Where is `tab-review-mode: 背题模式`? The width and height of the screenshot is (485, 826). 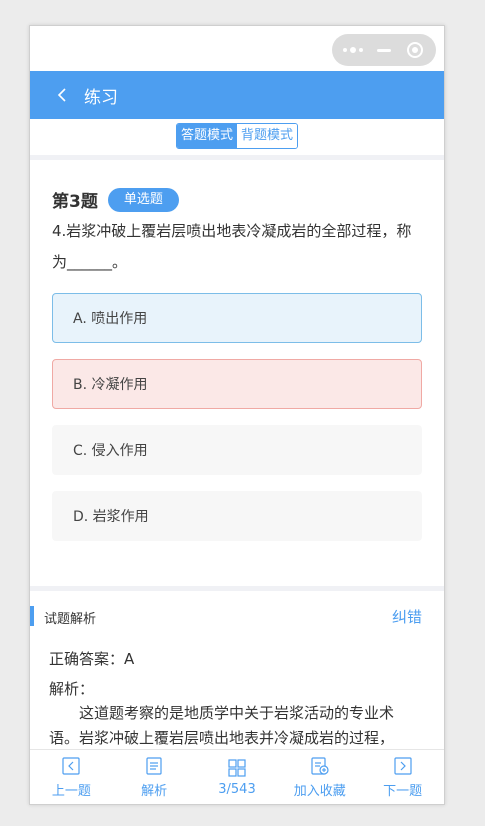
tab-review-mode: 背题模式 is located at coordinates (267, 136).